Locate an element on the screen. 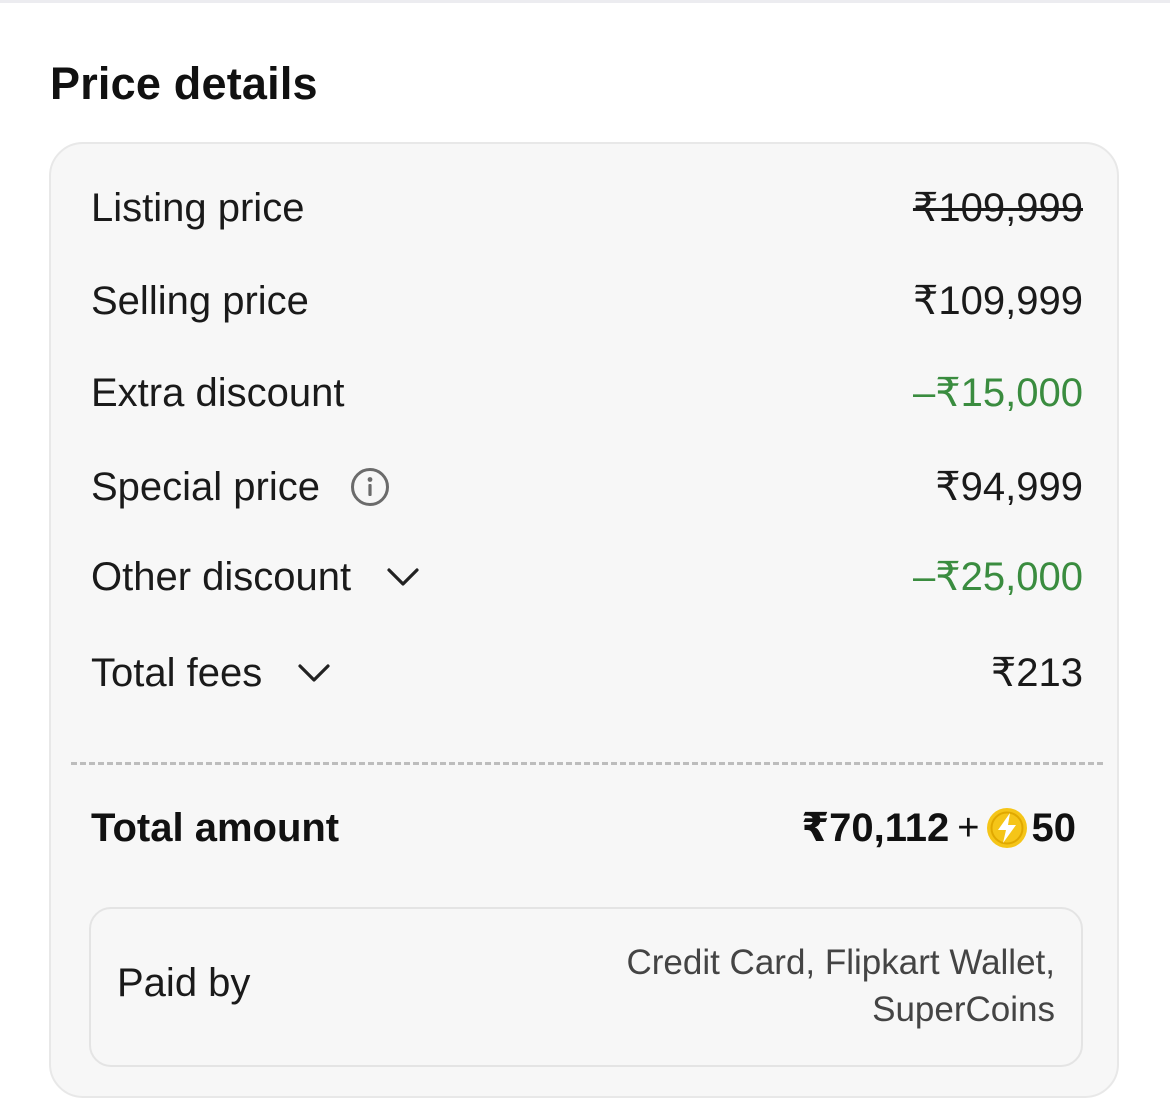 The height and width of the screenshot is (1115, 1170). info-icon is located at coordinates (370, 487).